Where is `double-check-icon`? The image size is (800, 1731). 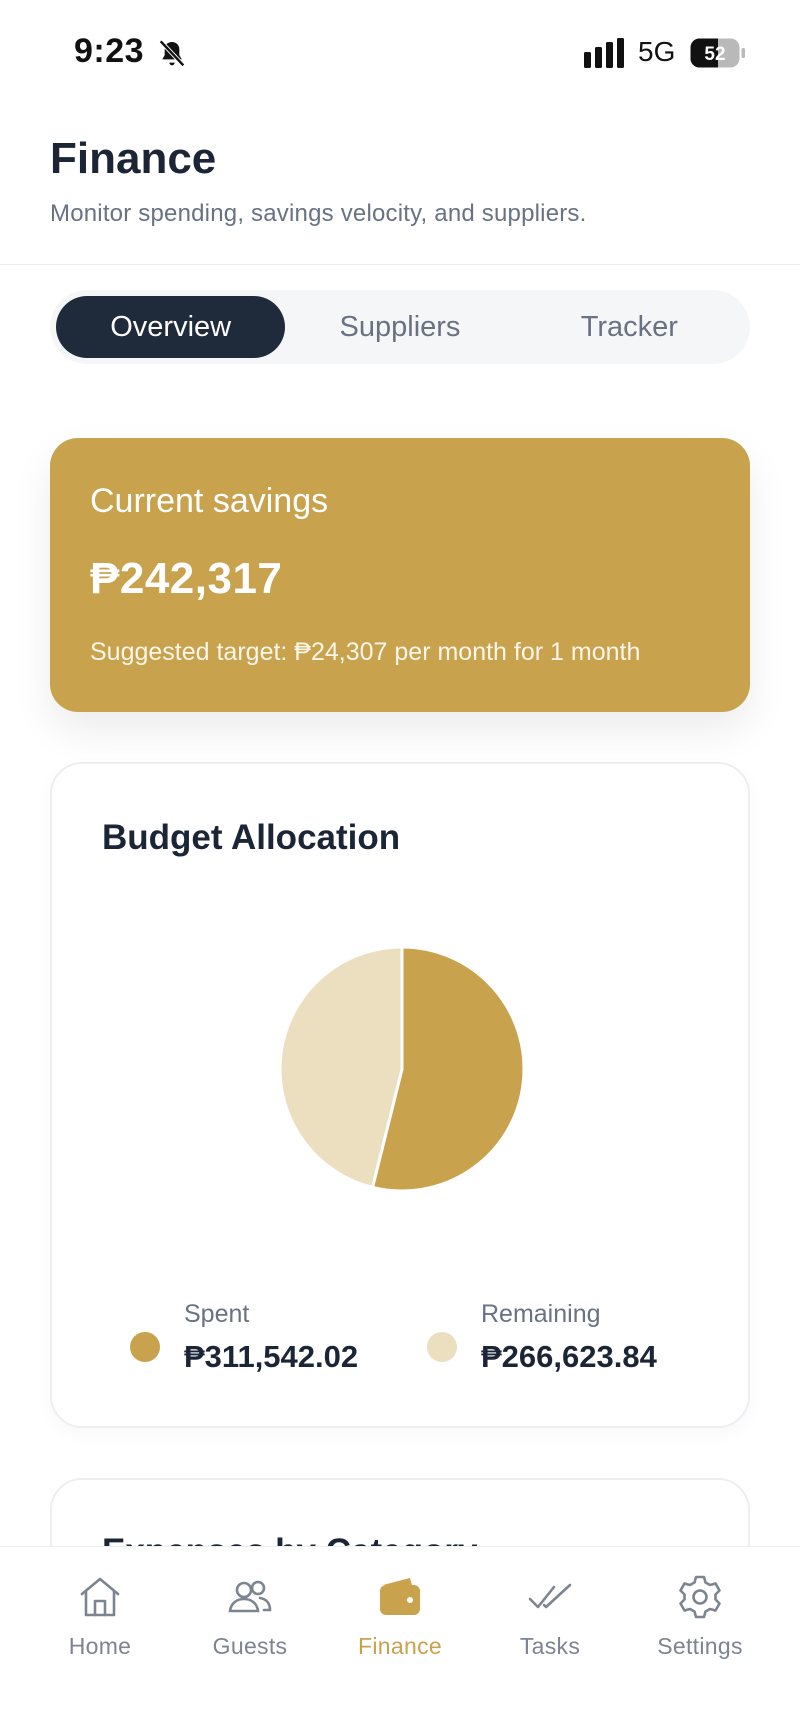 double-check-icon is located at coordinates (550, 1596).